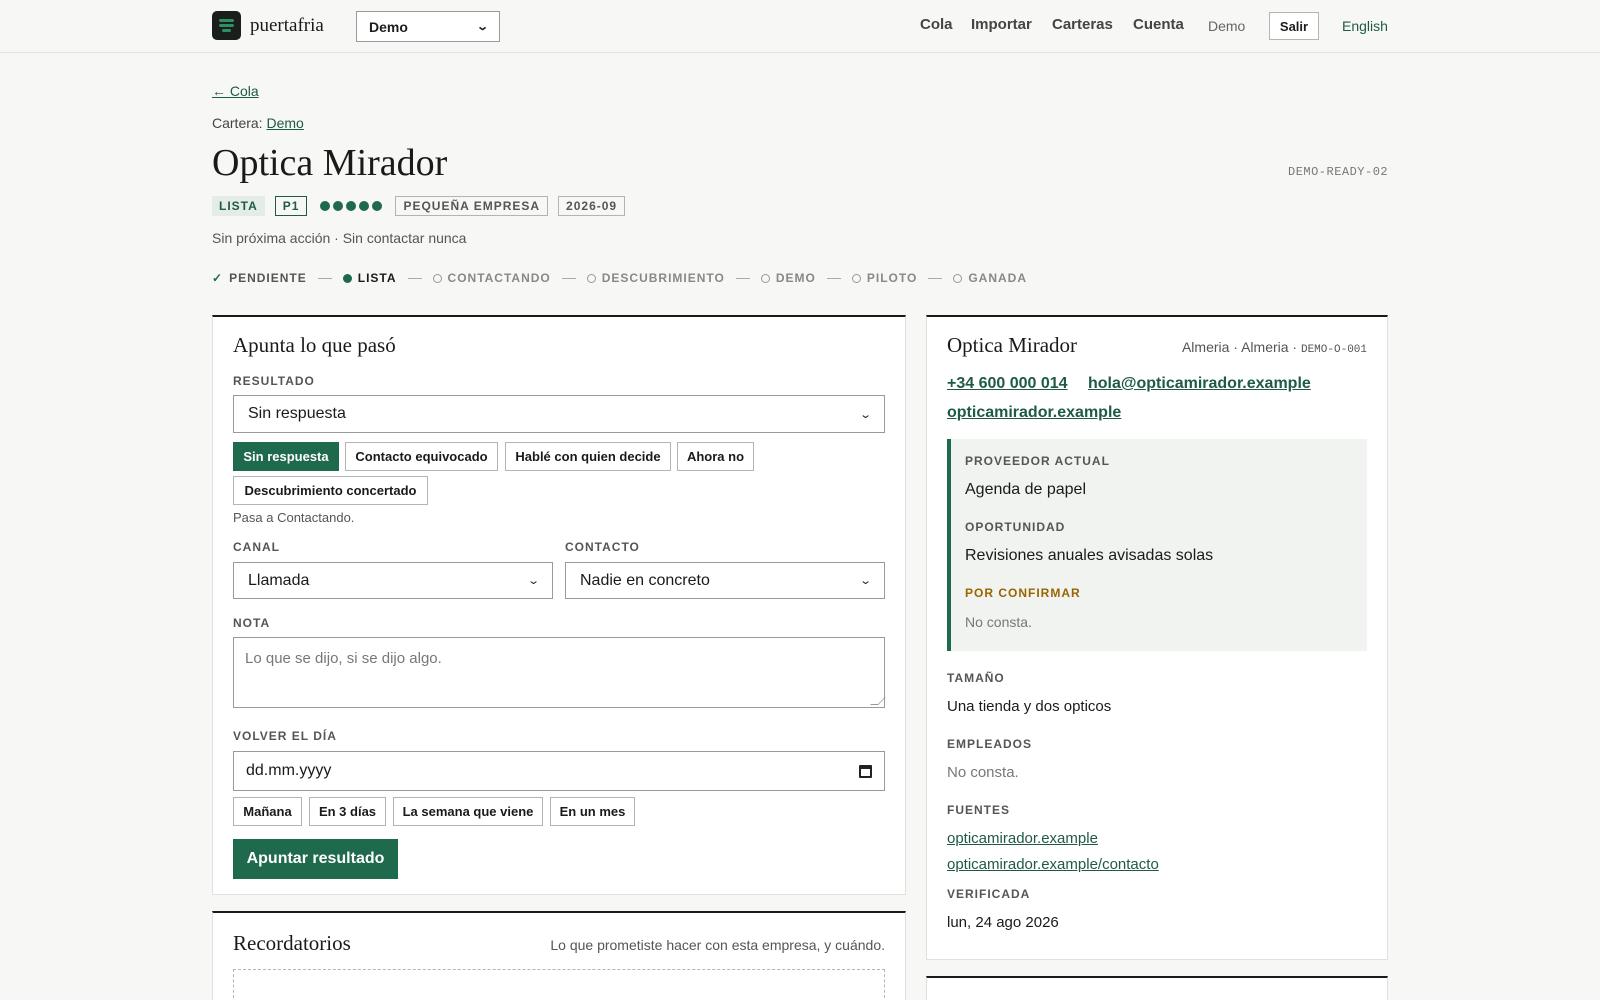 Image resolution: width=1600 pixels, height=1000 pixels. What do you see at coordinates (347, 278) in the screenshot?
I see `current-stage-icon` at bounding box center [347, 278].